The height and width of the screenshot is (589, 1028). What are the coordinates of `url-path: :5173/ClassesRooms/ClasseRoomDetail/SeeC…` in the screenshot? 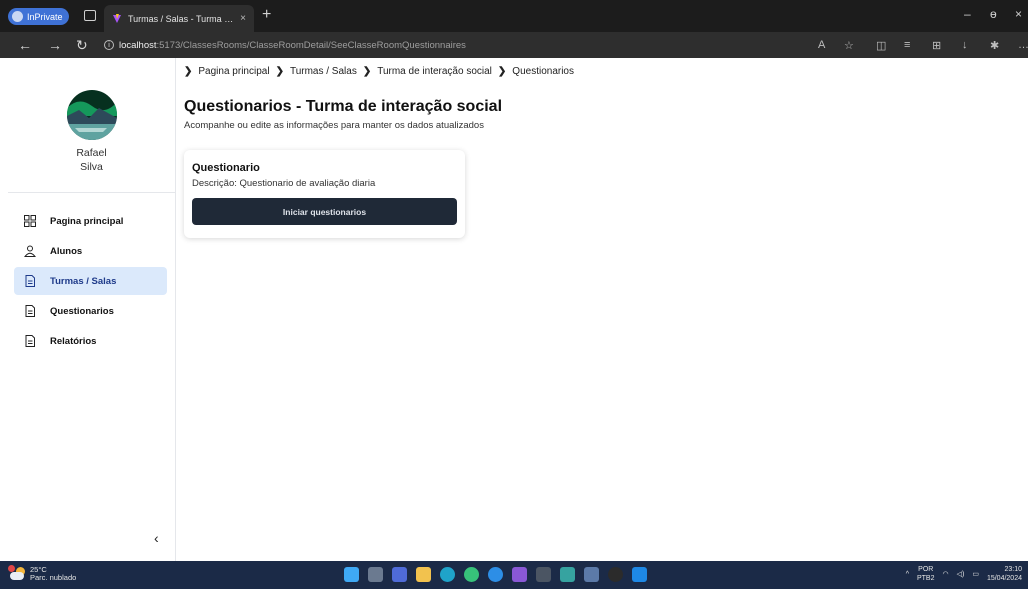 It's located at (311, 45).